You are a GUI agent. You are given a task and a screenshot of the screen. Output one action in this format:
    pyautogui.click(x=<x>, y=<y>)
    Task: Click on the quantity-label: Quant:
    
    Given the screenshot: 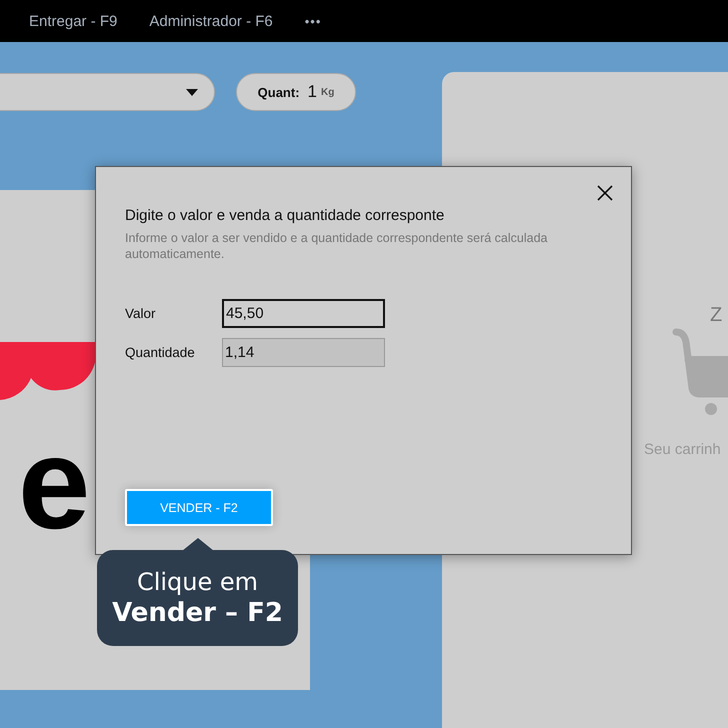 What is the action you would take?
    pyautogui.click(x=279, y=92)
    